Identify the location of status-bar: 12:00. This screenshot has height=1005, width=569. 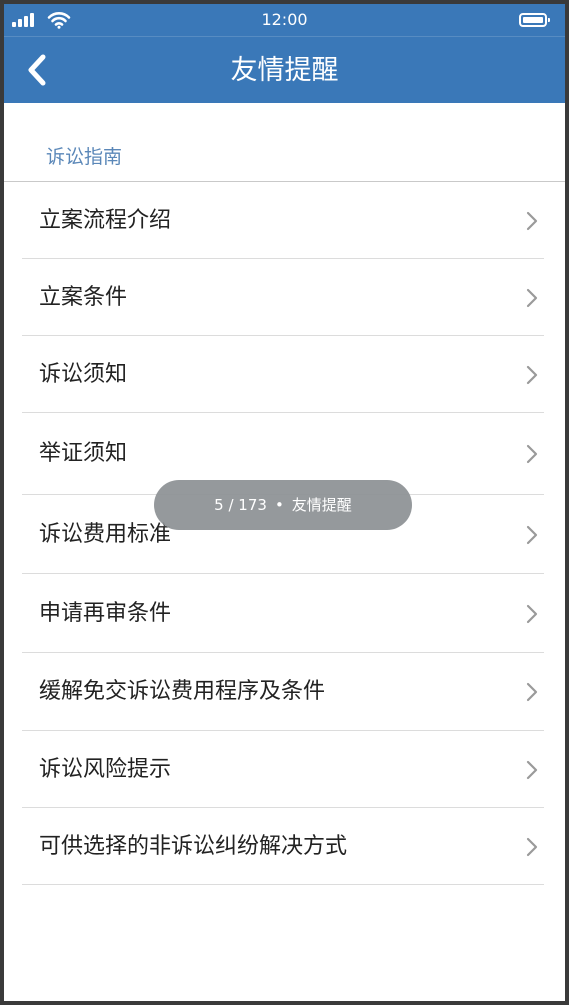
(284, 20).